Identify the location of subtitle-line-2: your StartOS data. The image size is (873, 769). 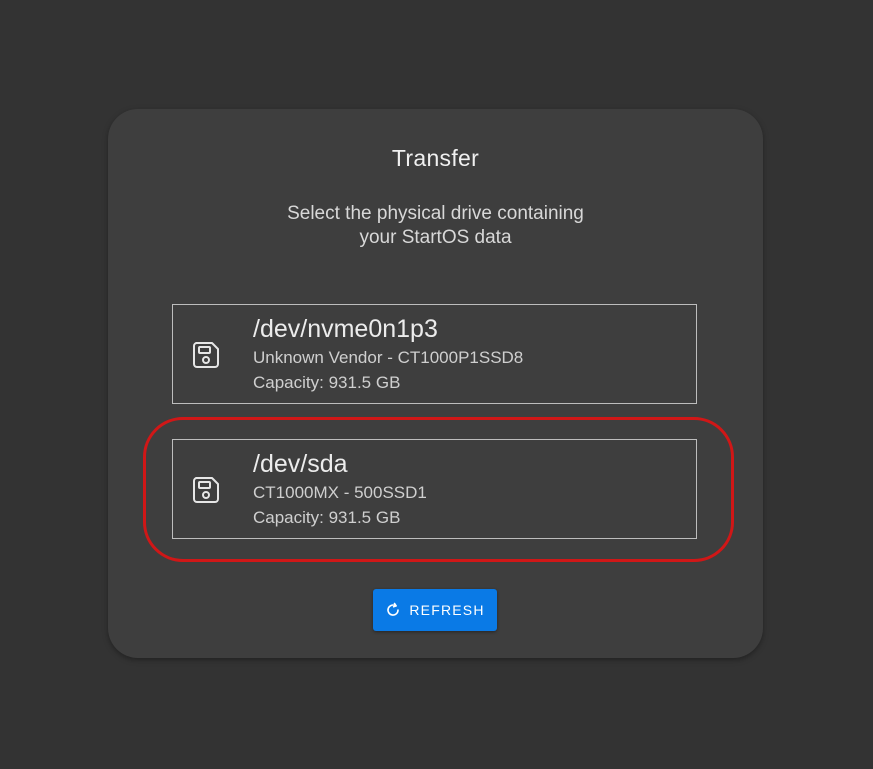
(435, 237).